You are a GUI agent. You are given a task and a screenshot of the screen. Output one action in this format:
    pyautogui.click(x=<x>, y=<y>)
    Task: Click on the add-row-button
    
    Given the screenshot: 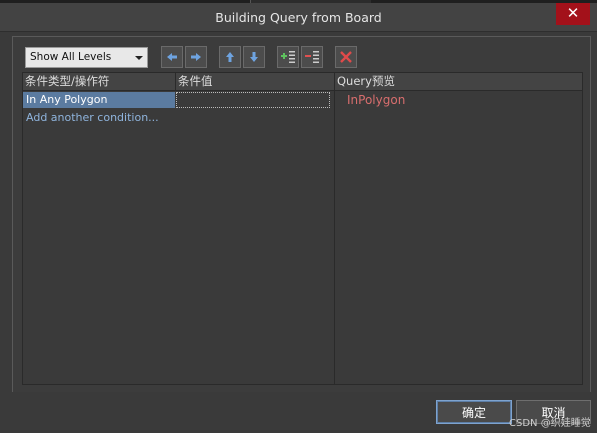 What is the action you would take?
    pyautogui.click(x=288, y=57)
    